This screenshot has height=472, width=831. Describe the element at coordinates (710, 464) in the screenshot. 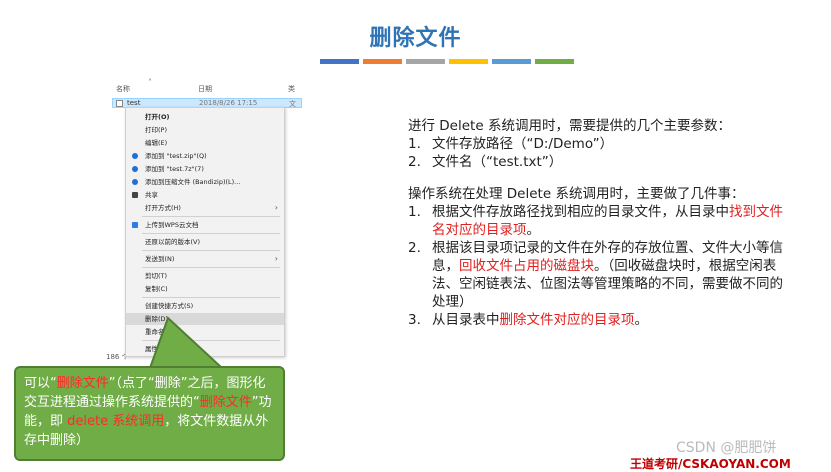

I see `footer-brand: 王道考研/CSKAOYAN.COM` at that location.